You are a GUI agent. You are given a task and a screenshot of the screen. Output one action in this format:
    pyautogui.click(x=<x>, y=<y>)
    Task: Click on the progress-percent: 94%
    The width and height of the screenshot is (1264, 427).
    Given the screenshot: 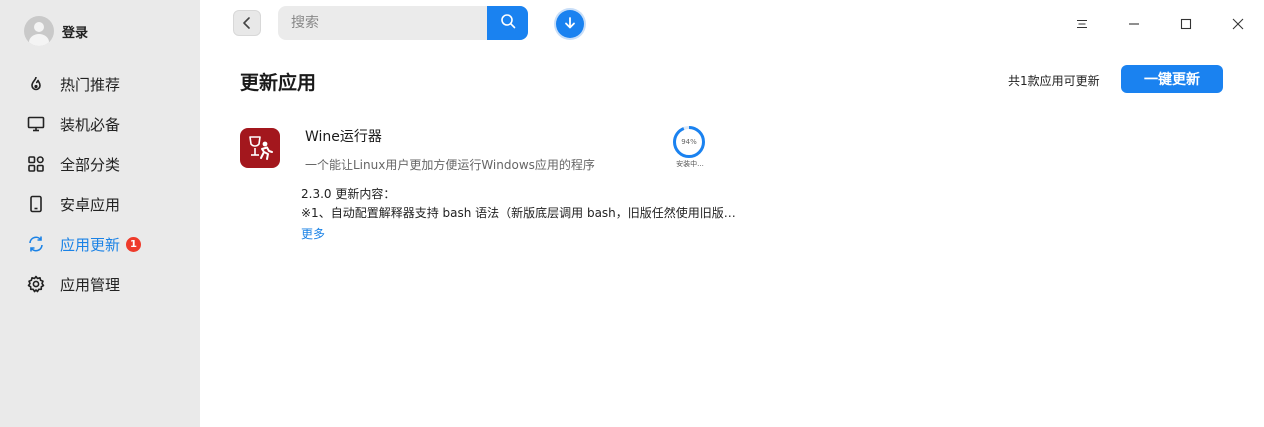 What is the action you would take?
    pyautogui.click(x=689, y=142)
    